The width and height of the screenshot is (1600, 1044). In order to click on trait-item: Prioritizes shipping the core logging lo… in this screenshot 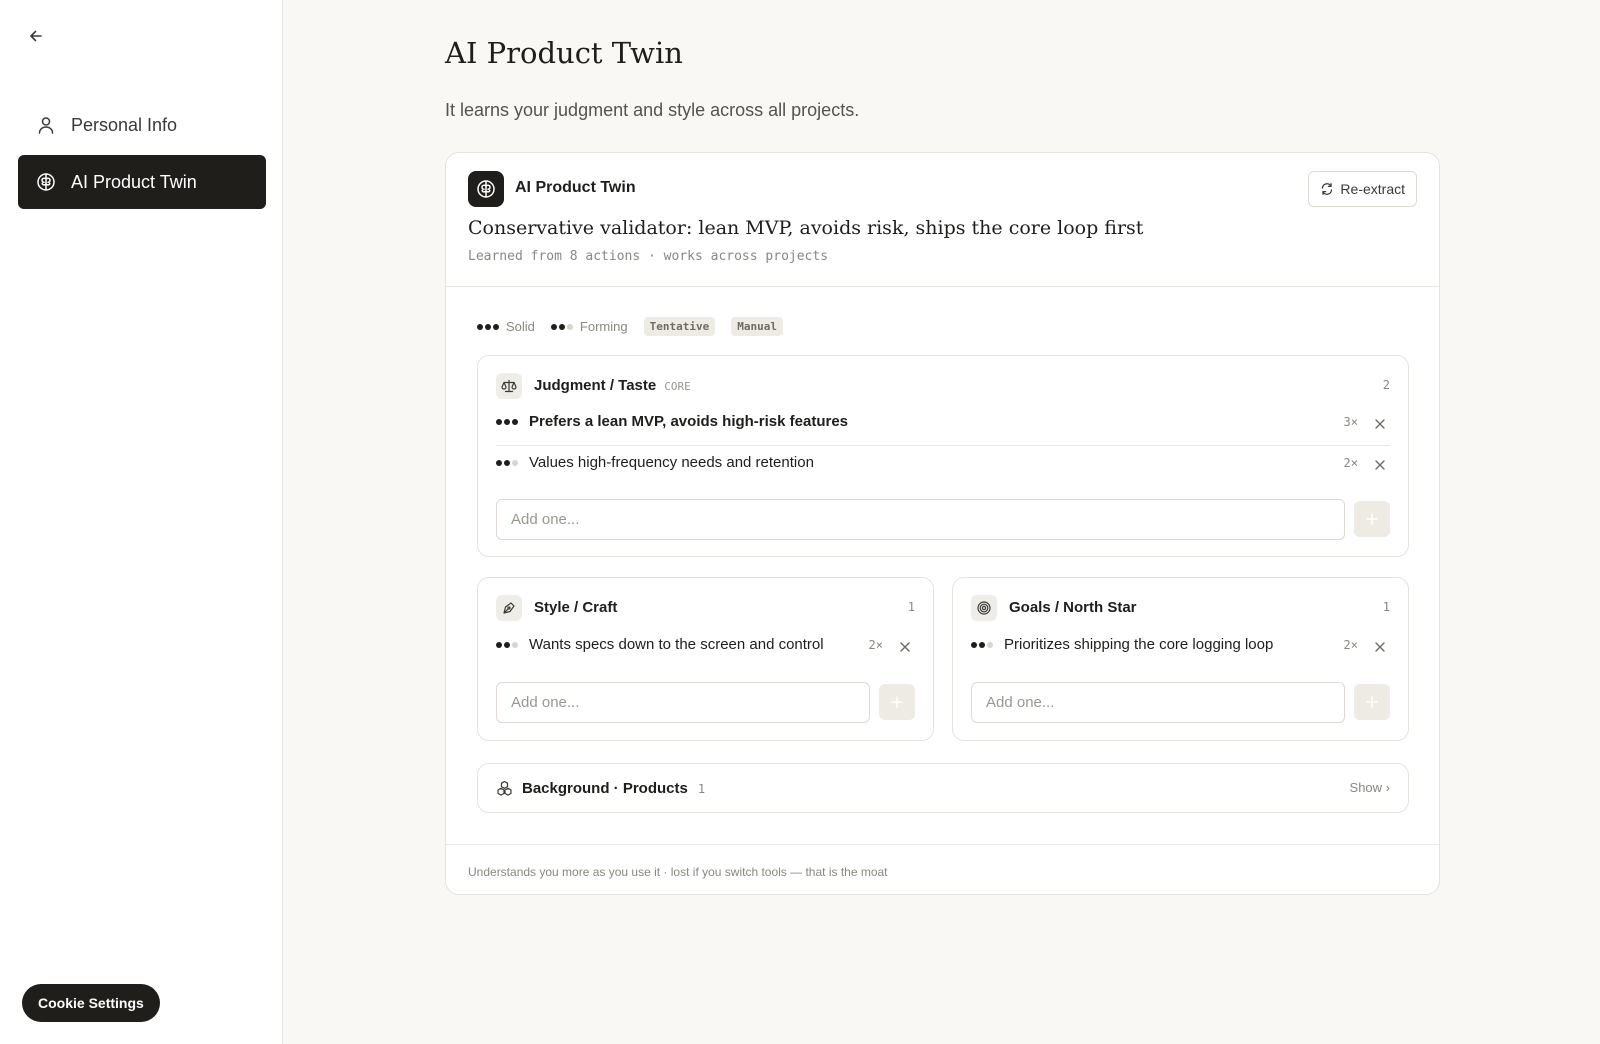, I will do `click(1122, 644)`.